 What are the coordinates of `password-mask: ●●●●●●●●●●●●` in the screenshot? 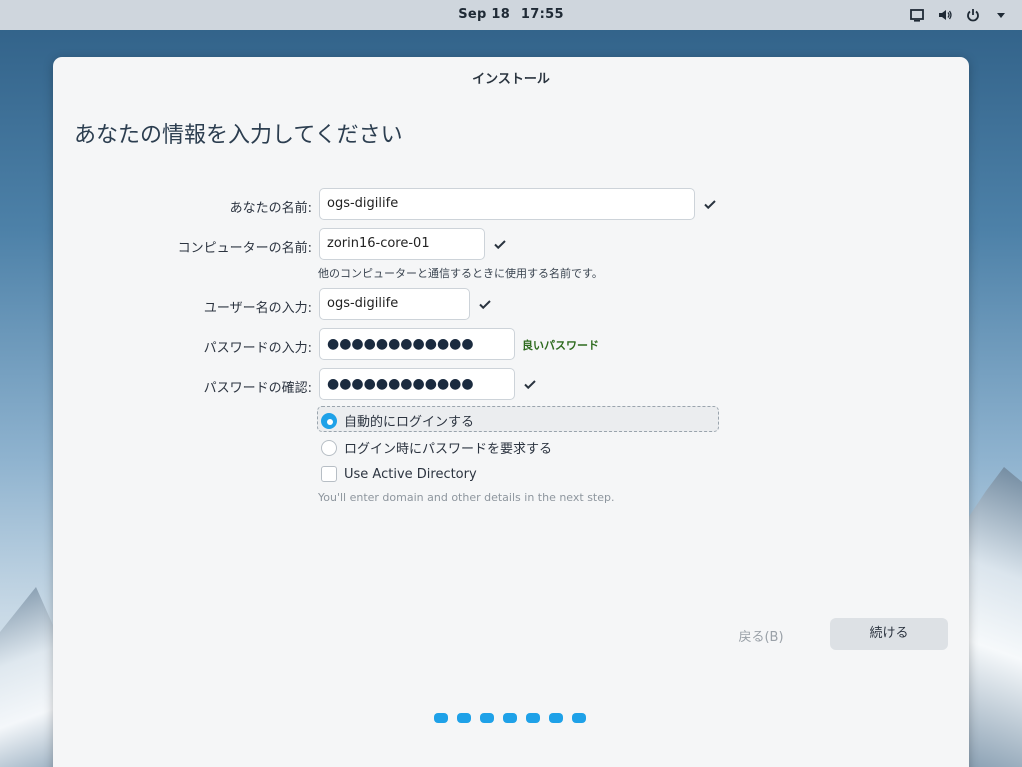 It's located at (400, 344).